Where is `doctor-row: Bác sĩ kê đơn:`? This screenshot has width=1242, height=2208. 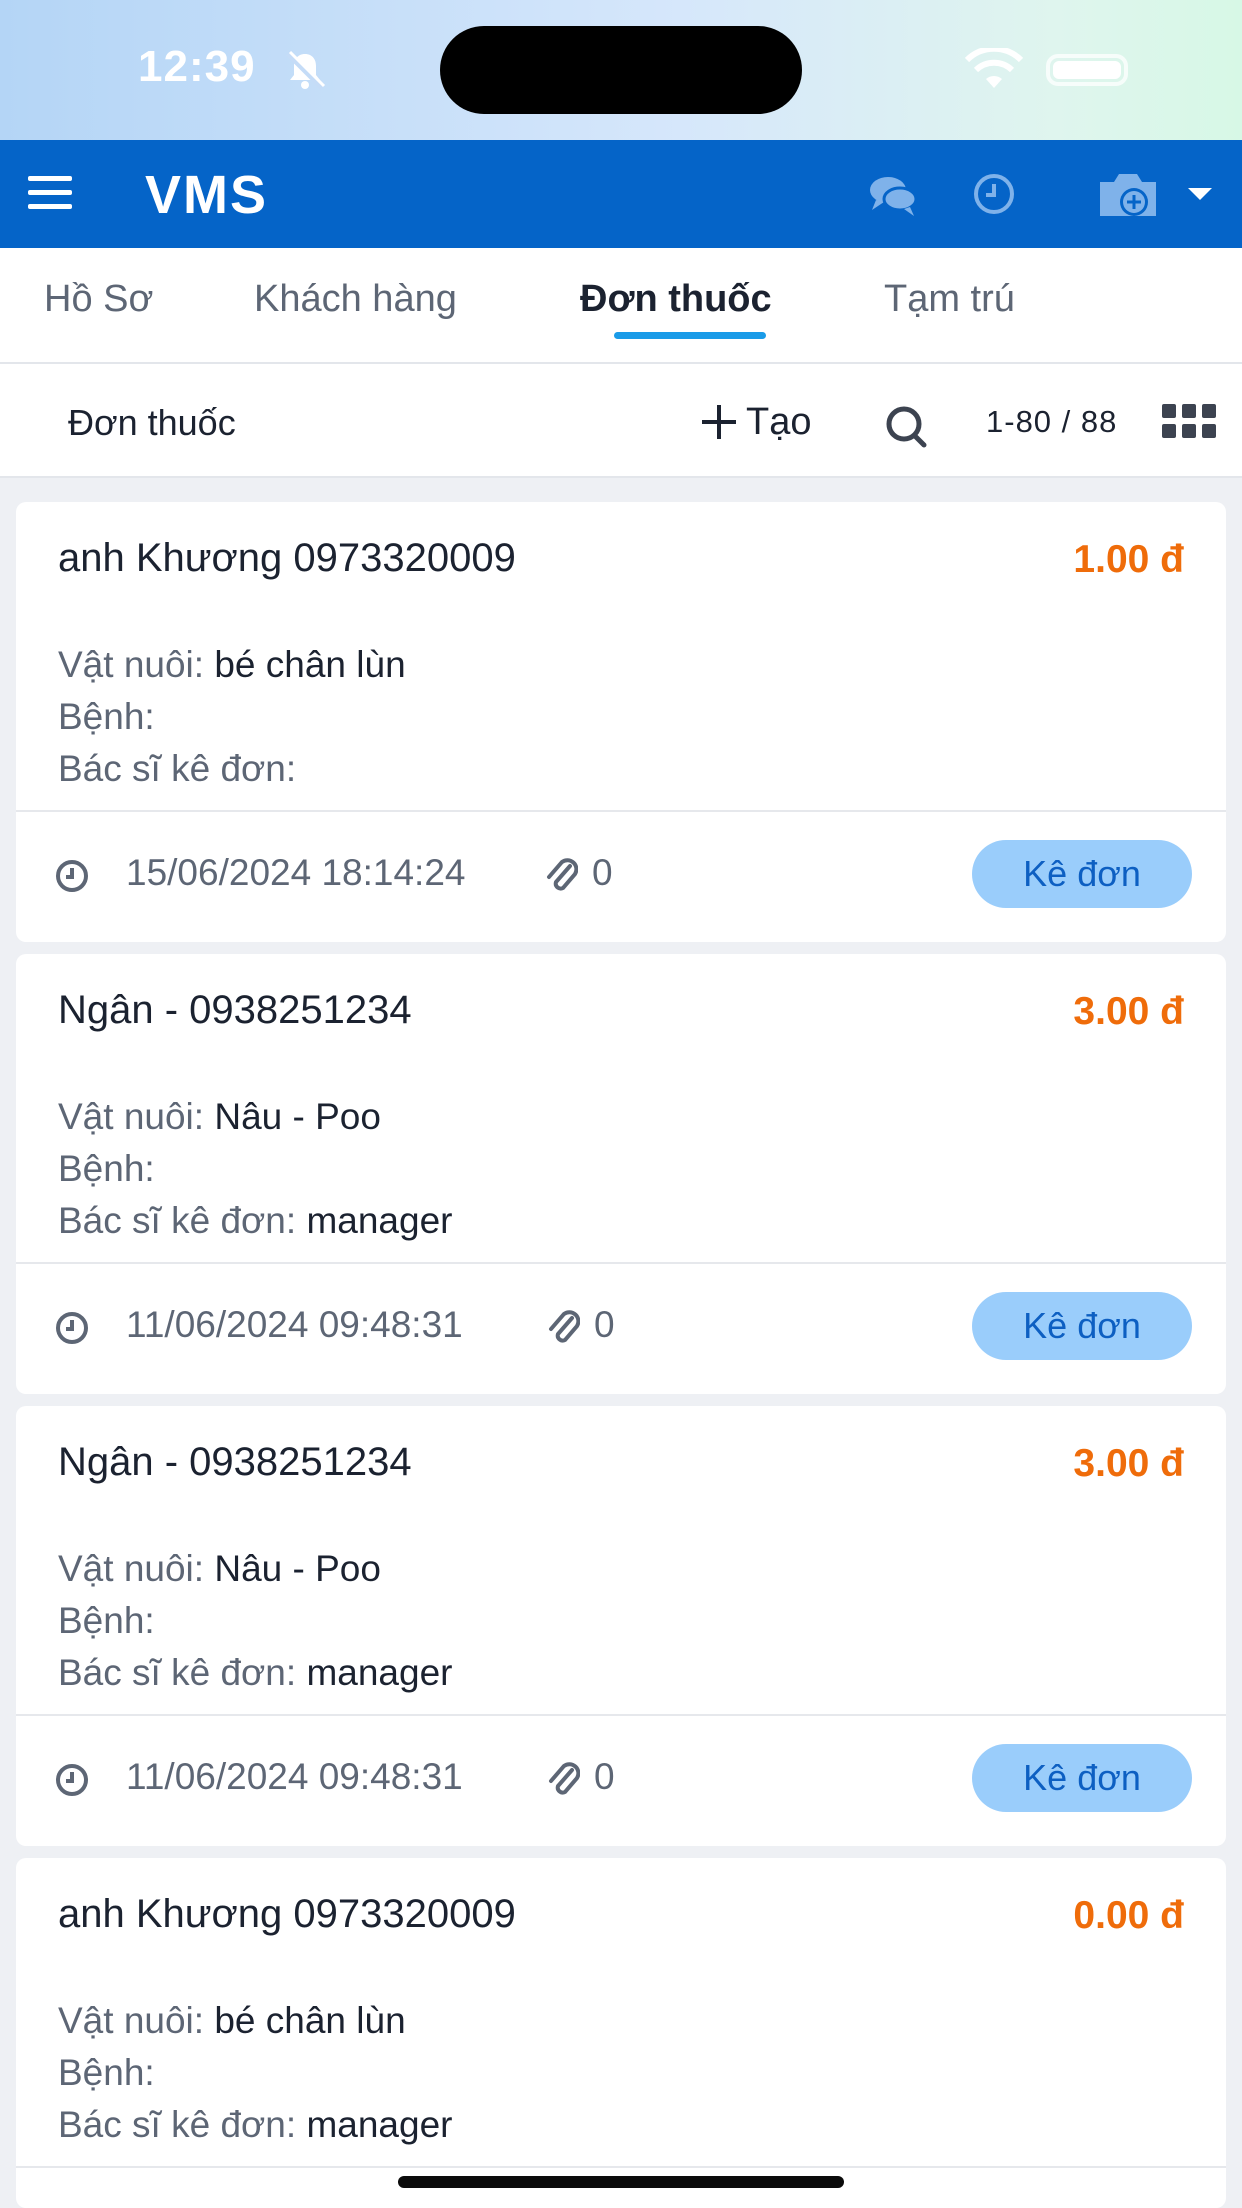
doctor-row: Bác sĩ kê đơn: is located at coordinates (177, 769).